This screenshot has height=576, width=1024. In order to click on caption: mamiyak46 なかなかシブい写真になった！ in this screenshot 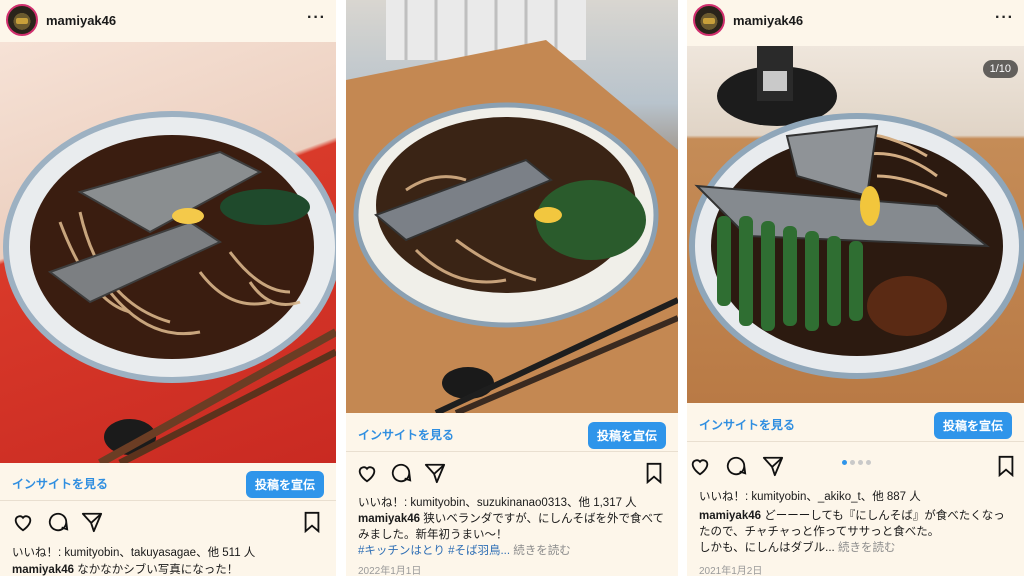, I will do `click(170, 569)`.